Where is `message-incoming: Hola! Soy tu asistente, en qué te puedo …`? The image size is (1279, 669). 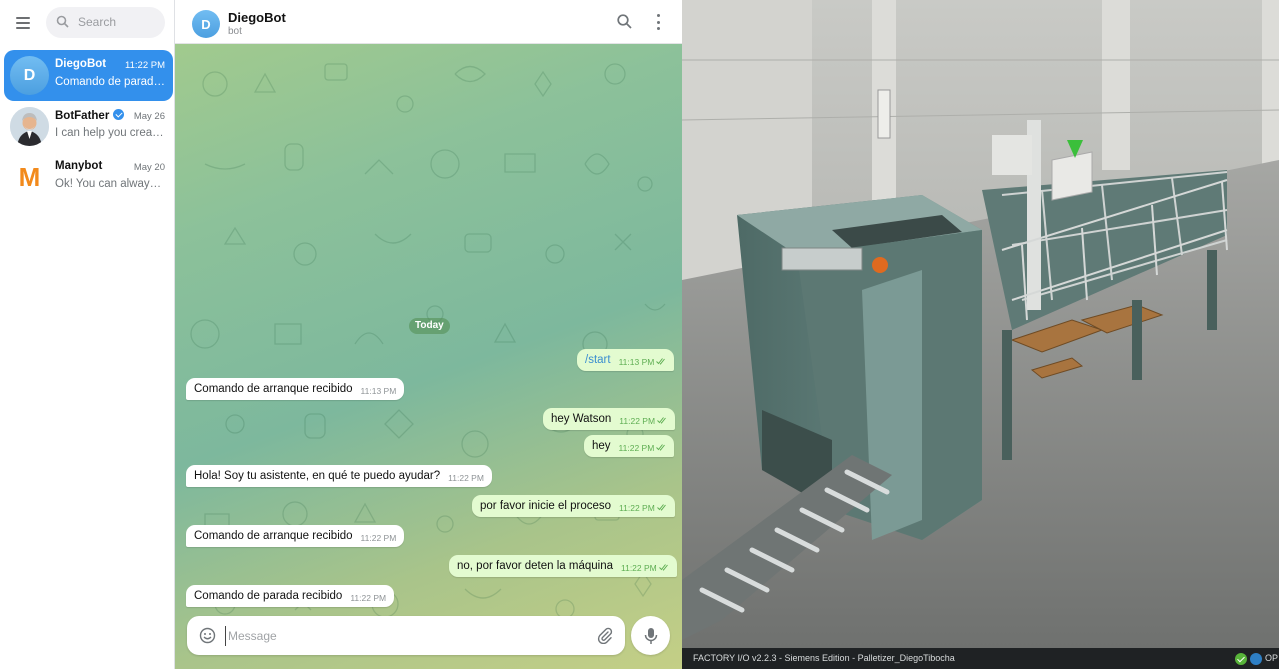
message-incoming: Hola! Soy tu asistente, en qué te puedo … is located at coordinates (339, 476).